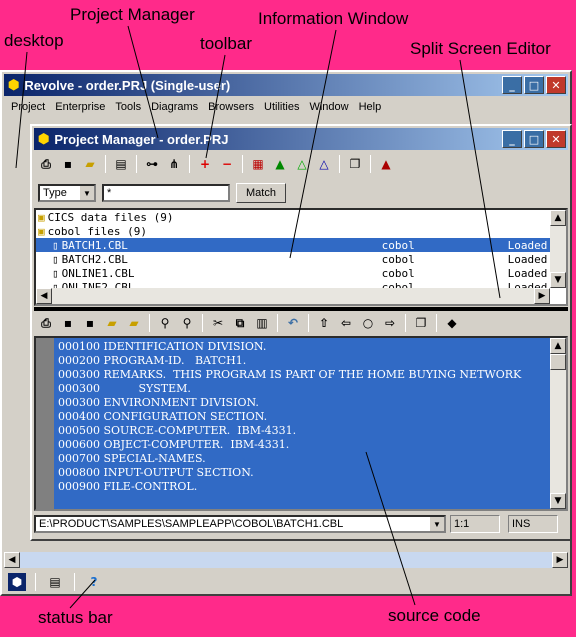 Image resolution: width=576 pixels, height=637 pixels. Describe the element at coordinates (94, 259) in the screenshot. I see `file-name: BATCH2.CBL` at that location.